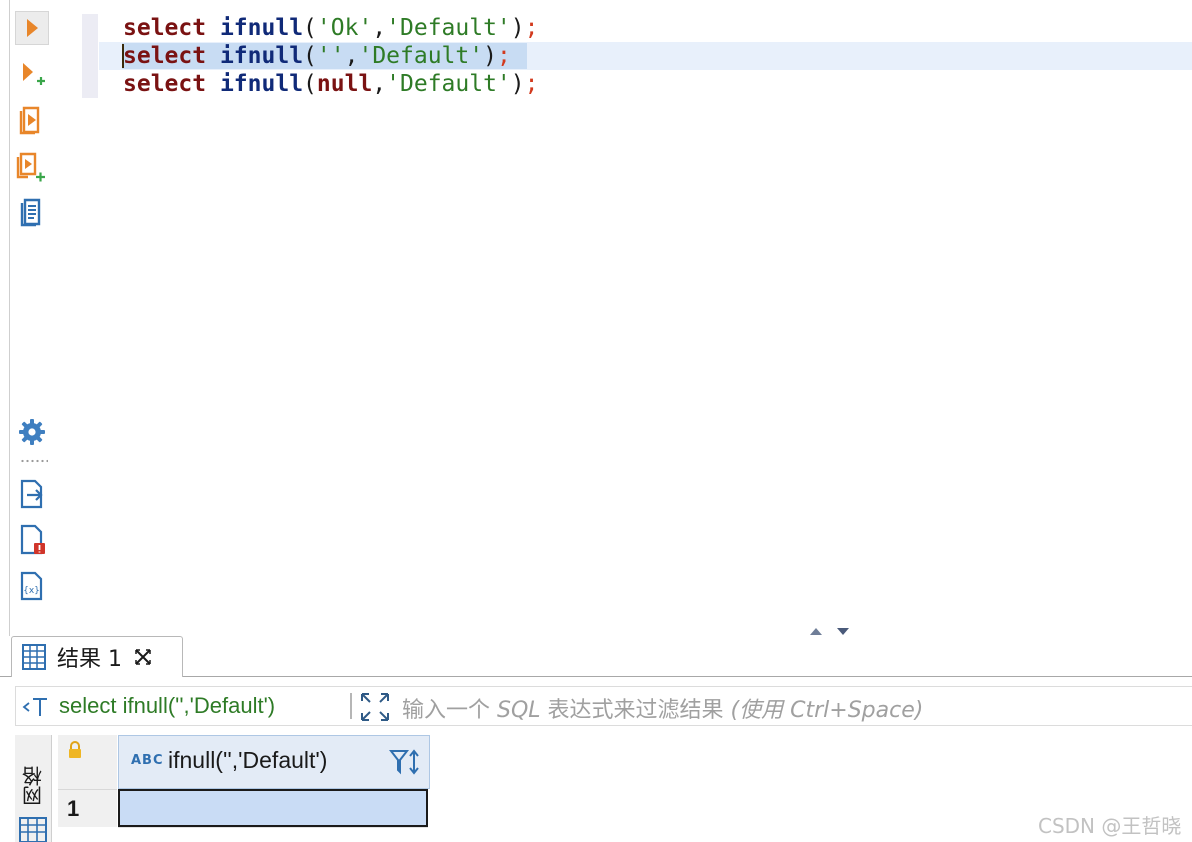  I want to click on tab-result-1: 结果 1, so click(97, 656).